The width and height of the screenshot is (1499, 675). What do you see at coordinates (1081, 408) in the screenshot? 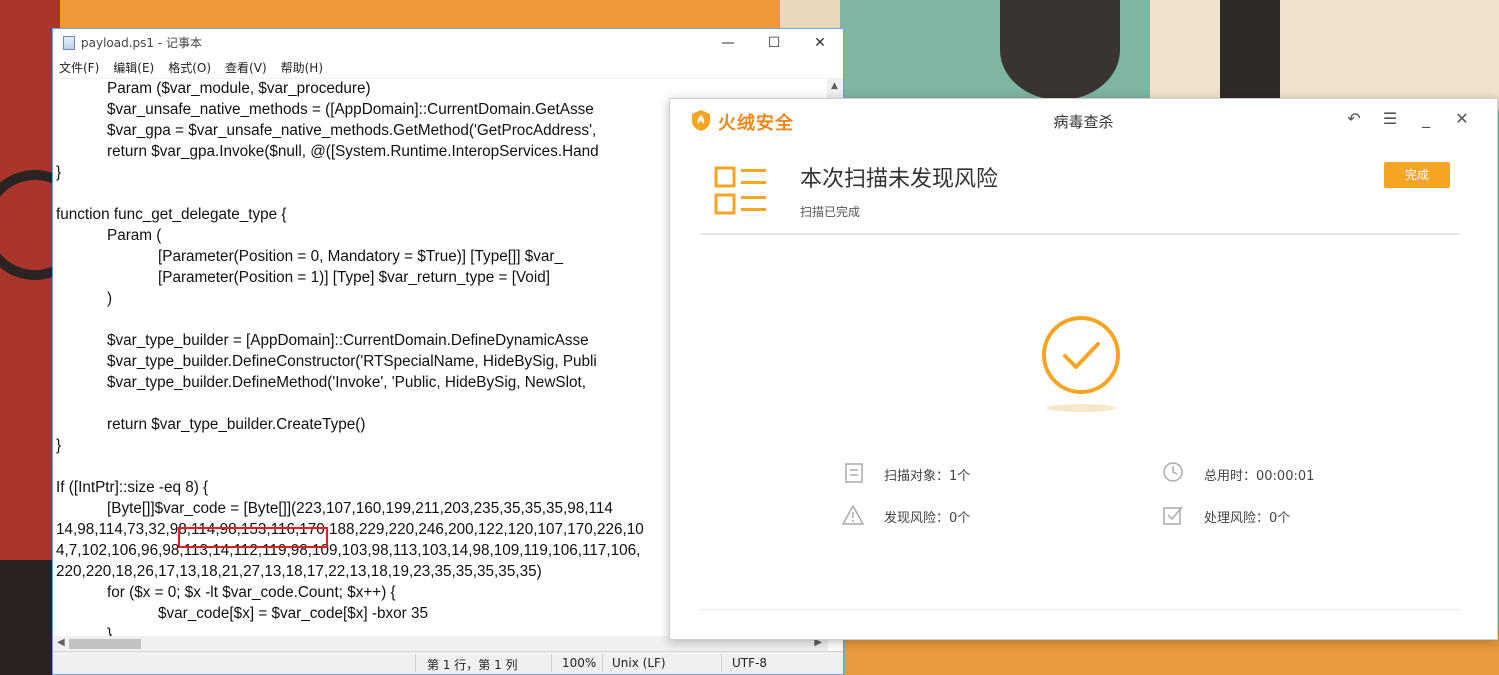
I see `check-shadow` at bounding box center [1081, 408].